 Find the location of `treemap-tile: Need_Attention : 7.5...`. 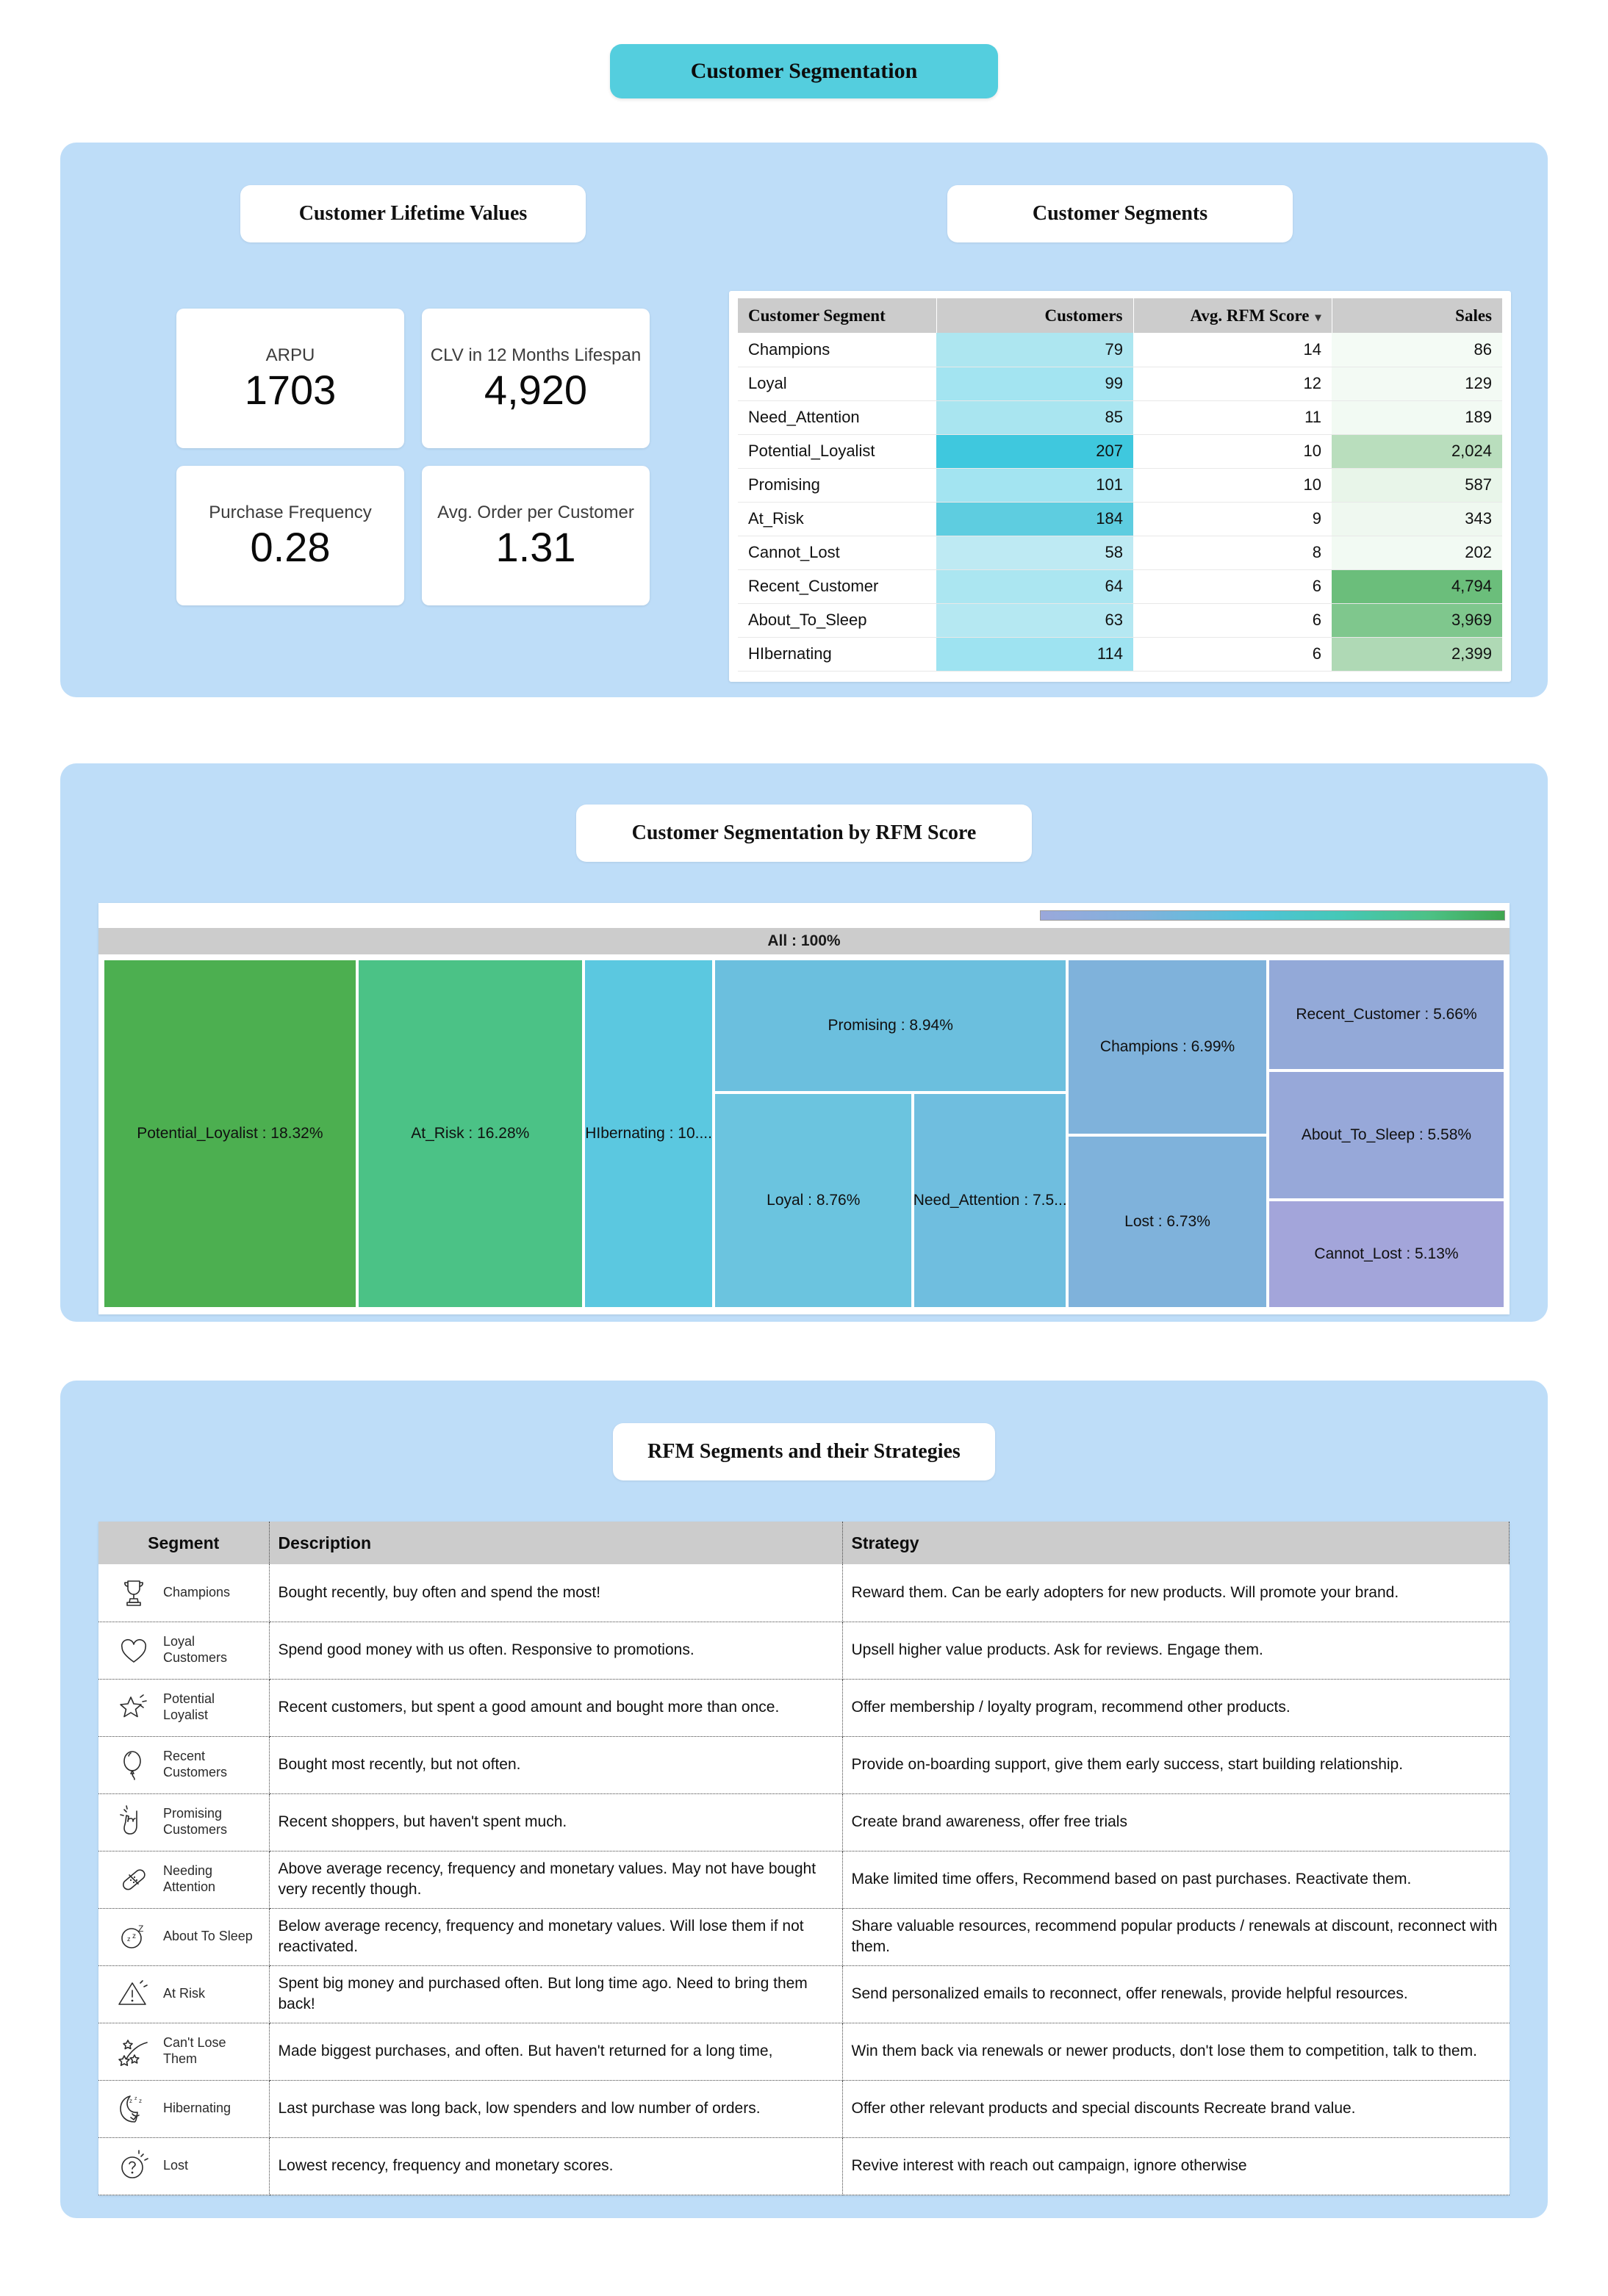

treemap-tile: Need_Attention : 7.5... is located at coordinates (990, 1200).